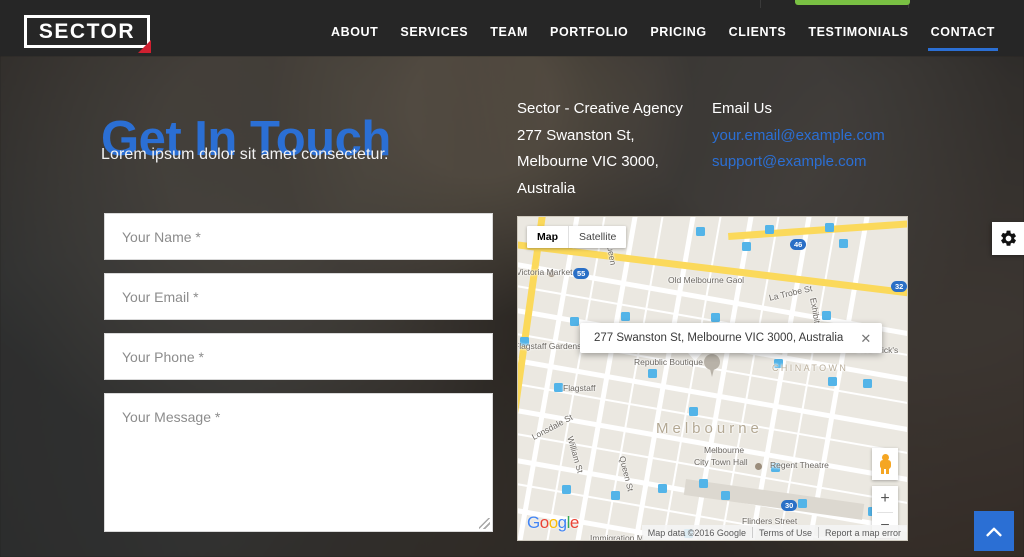 The height and width of the screenshot is (557, 1024). What do you see at coordinates (547, 237) in the screenshot?
I see `map-type-map-button: Map` at bounding box center [547, 237].